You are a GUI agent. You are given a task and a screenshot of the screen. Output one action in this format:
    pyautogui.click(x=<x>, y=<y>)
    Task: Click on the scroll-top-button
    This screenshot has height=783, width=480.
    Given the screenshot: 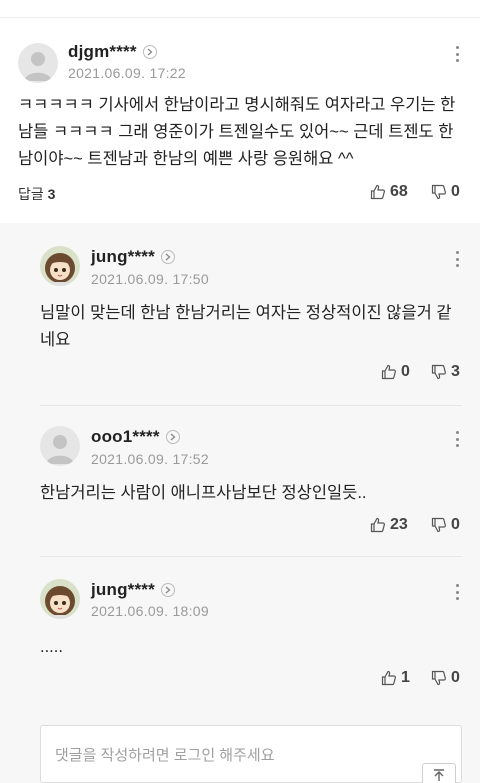 What is the action you would take?
    pyautogui.click(x=439, y=773)
    